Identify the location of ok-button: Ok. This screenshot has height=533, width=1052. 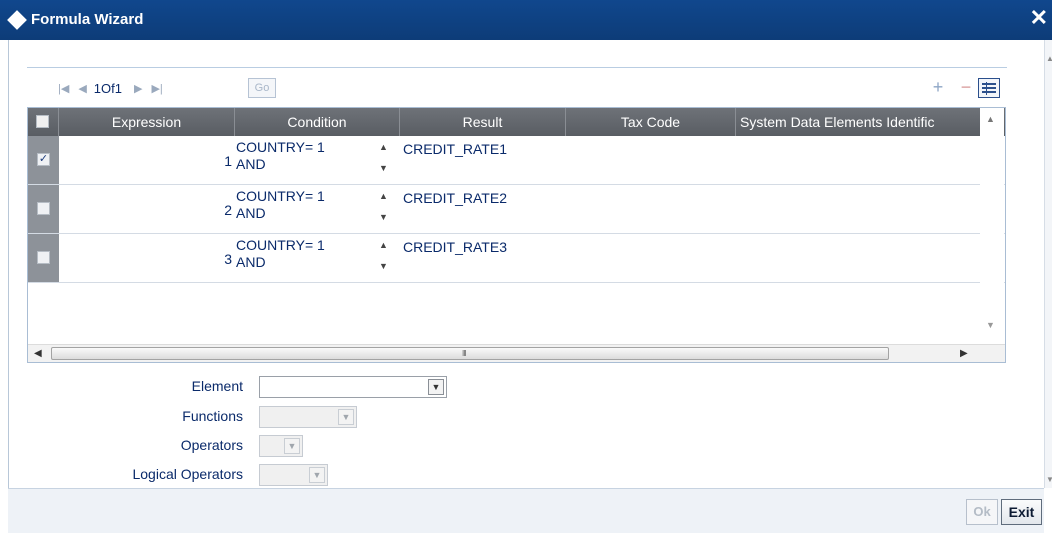
(982, 512).